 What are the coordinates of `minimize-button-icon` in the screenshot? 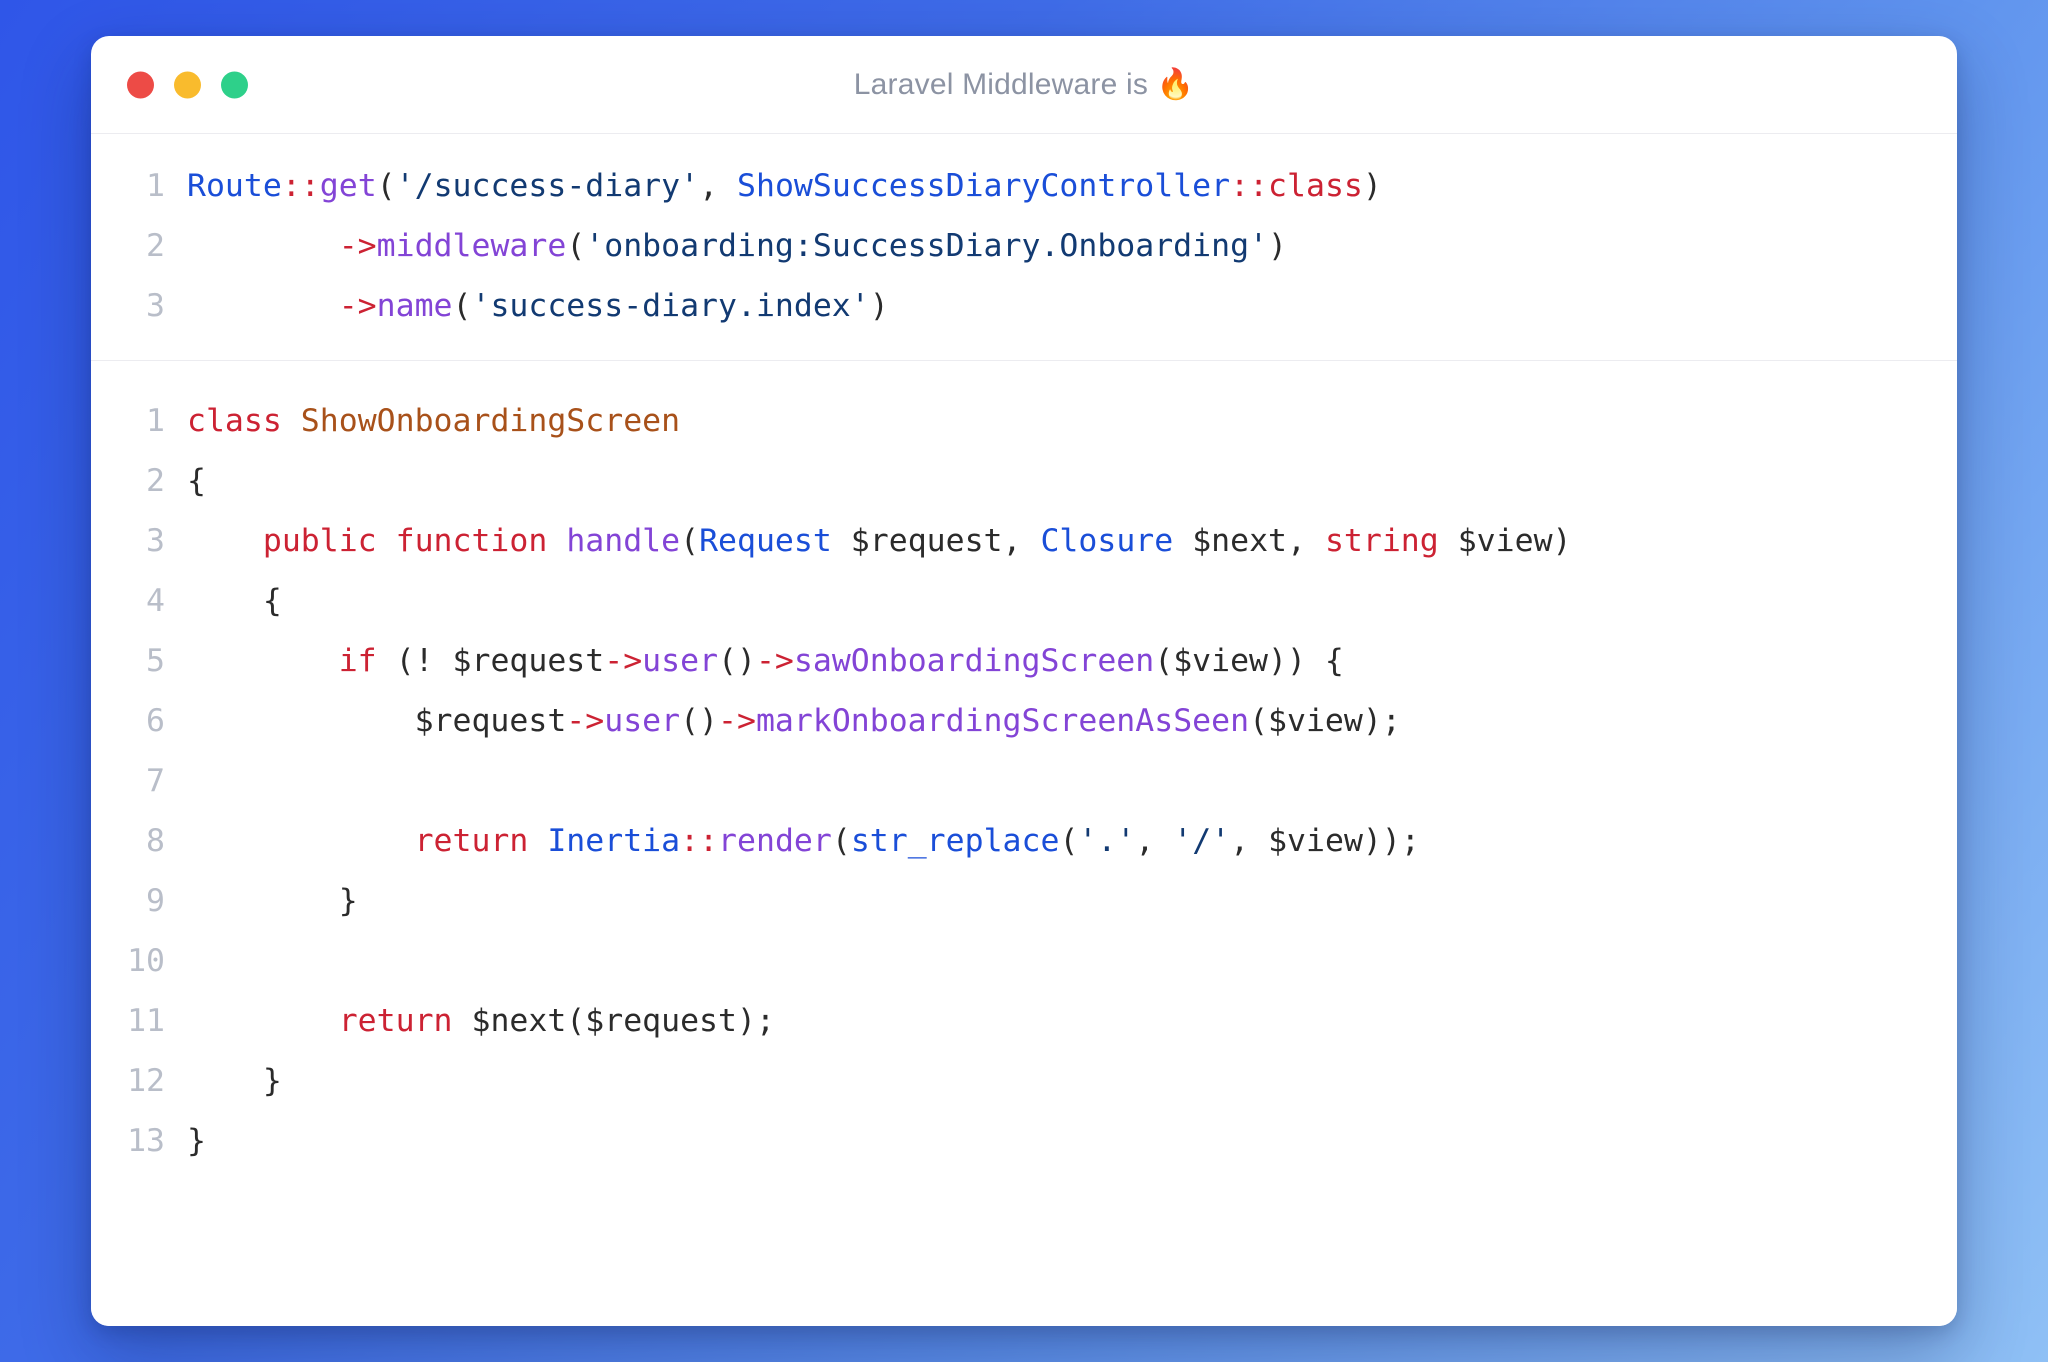 It's located at (187, 84).